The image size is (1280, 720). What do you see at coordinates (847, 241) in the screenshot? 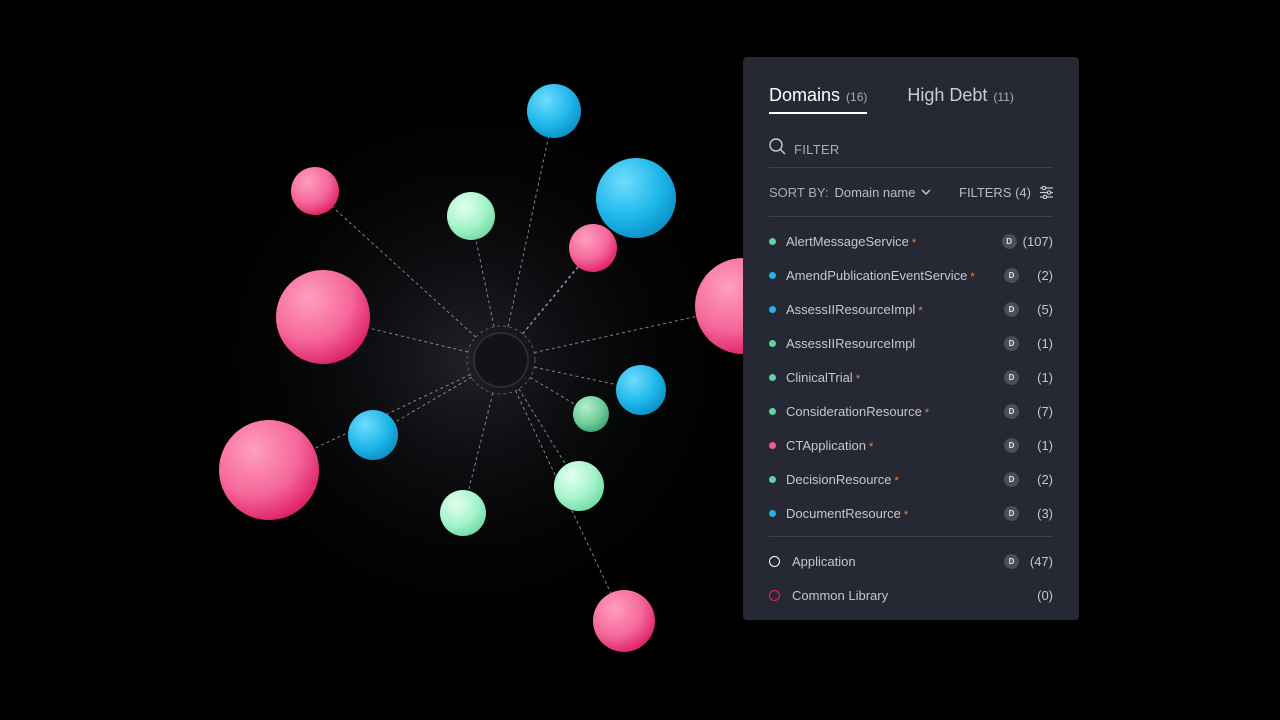
I see `domain-name-text: AlertMessageService` at bounding box center [847, 241].